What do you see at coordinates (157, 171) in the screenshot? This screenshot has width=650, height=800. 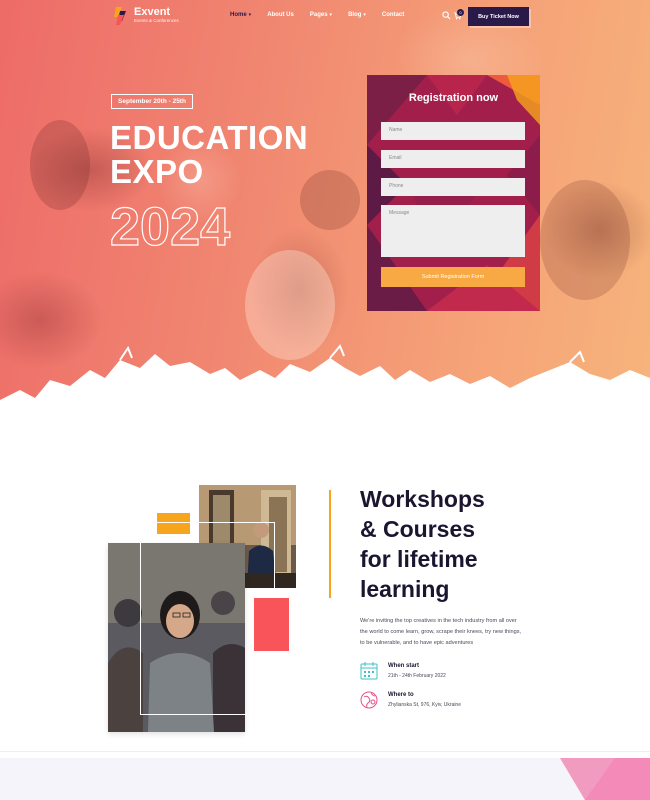 I see `hero-title-line-2: EXPO` at bounding box center [157, 171].